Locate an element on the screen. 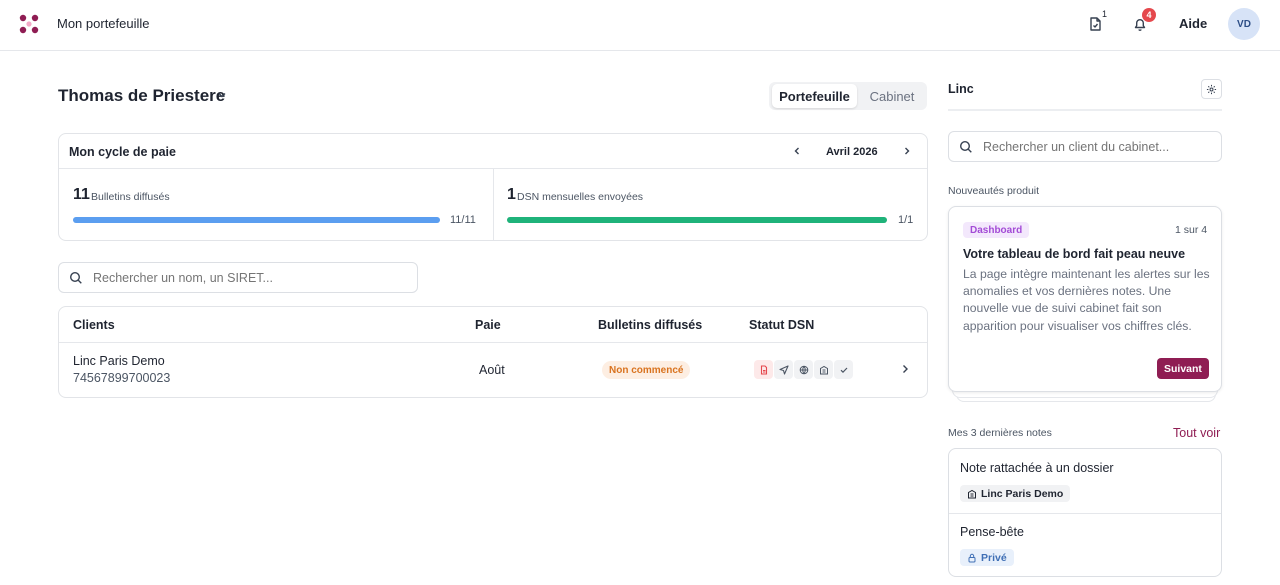 This screenshot has height=585, width=1280. view-switcher: Portefeuille Cabinet is located at coordinates (848, 96).